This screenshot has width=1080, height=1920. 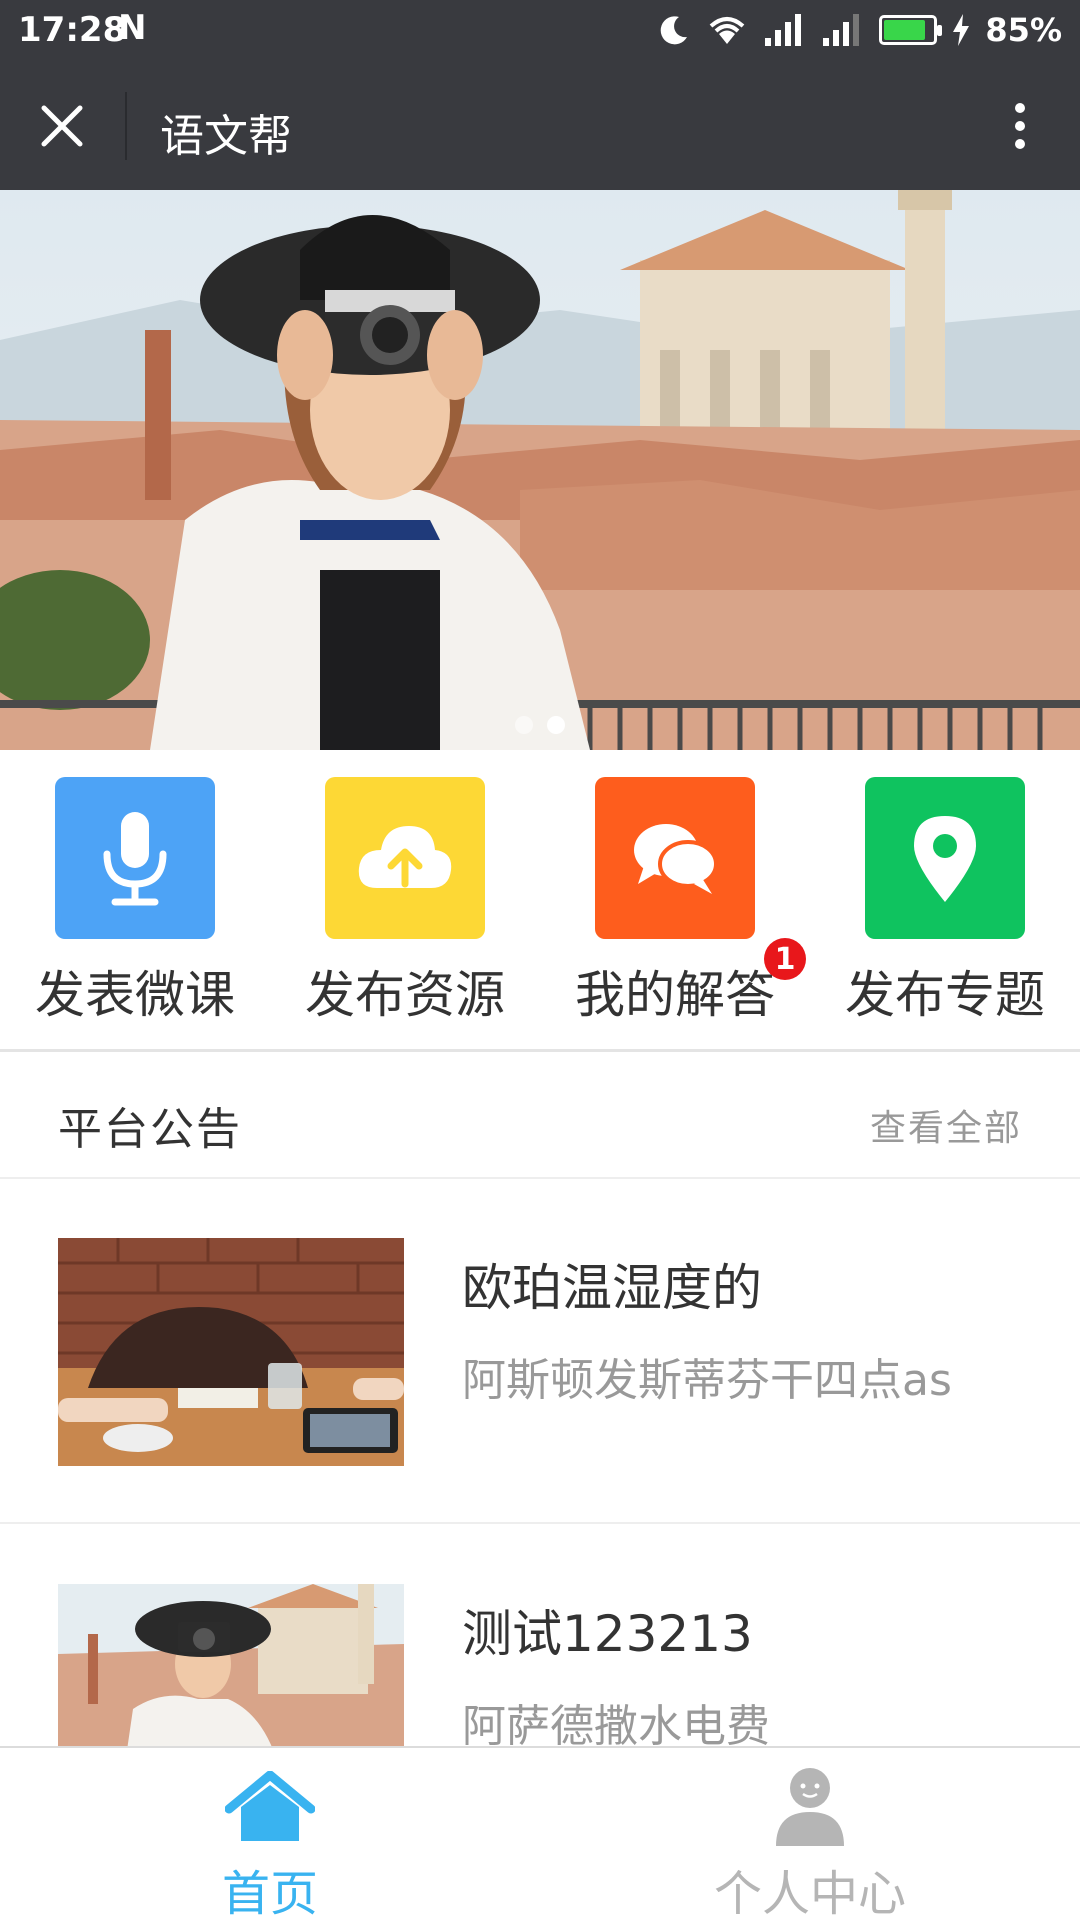 I want to click on carrier-n-icon: N, so click(x=132, y=28).